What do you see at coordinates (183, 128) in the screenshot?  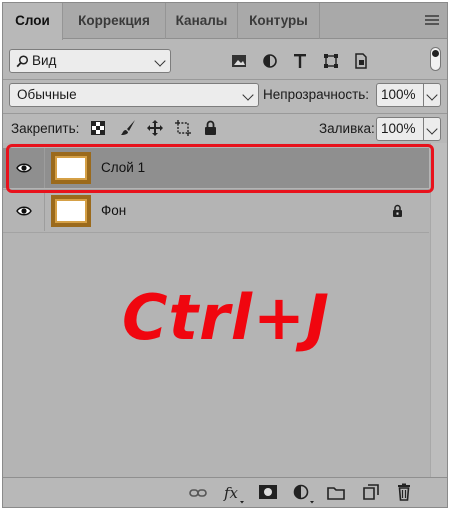 I see `lock-artboard-icon` at bounding box center [183, 128].